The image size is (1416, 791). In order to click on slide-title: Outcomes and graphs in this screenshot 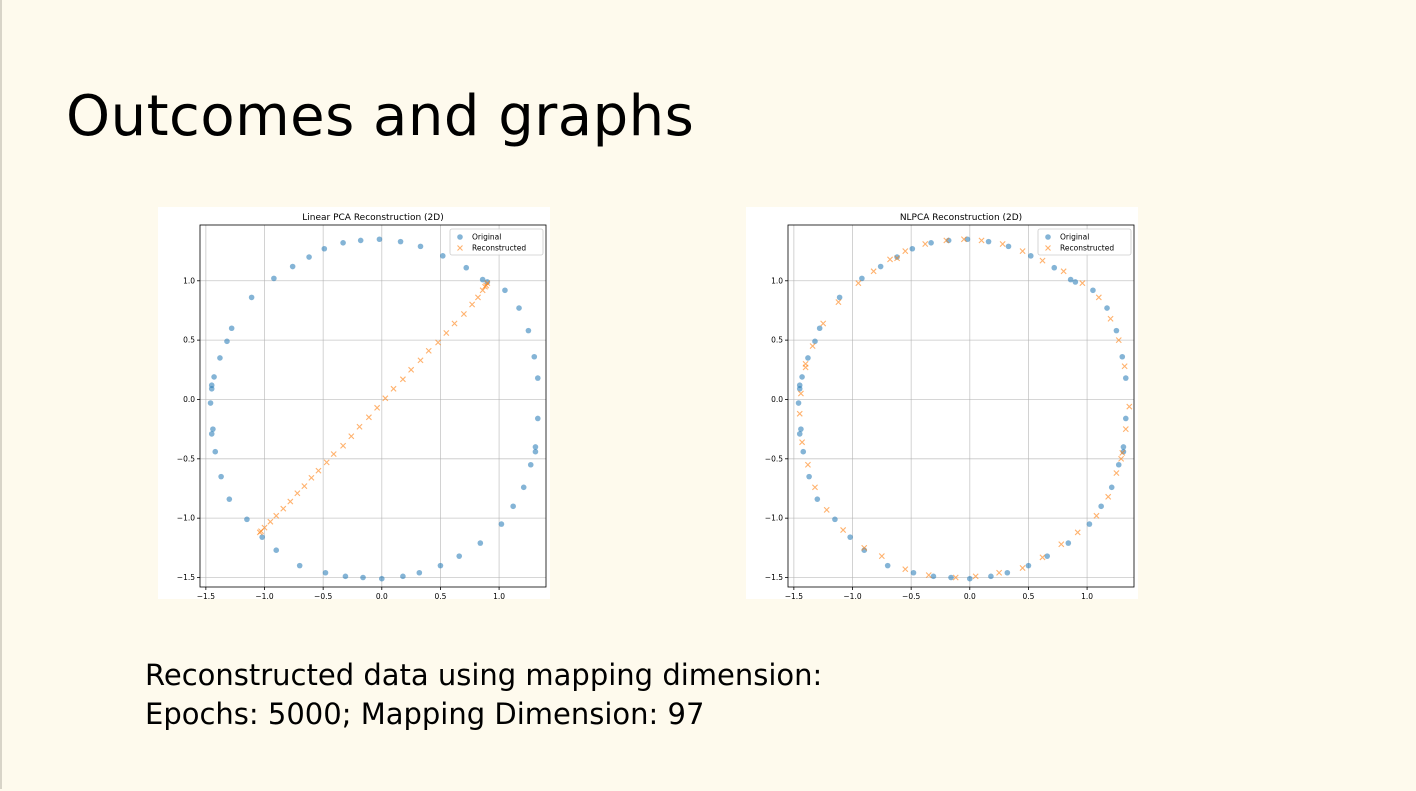, I will do `click(380, 116)`.